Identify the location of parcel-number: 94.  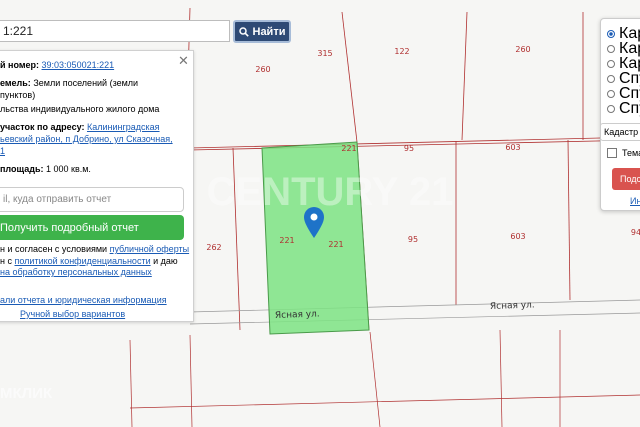
(635, 232).